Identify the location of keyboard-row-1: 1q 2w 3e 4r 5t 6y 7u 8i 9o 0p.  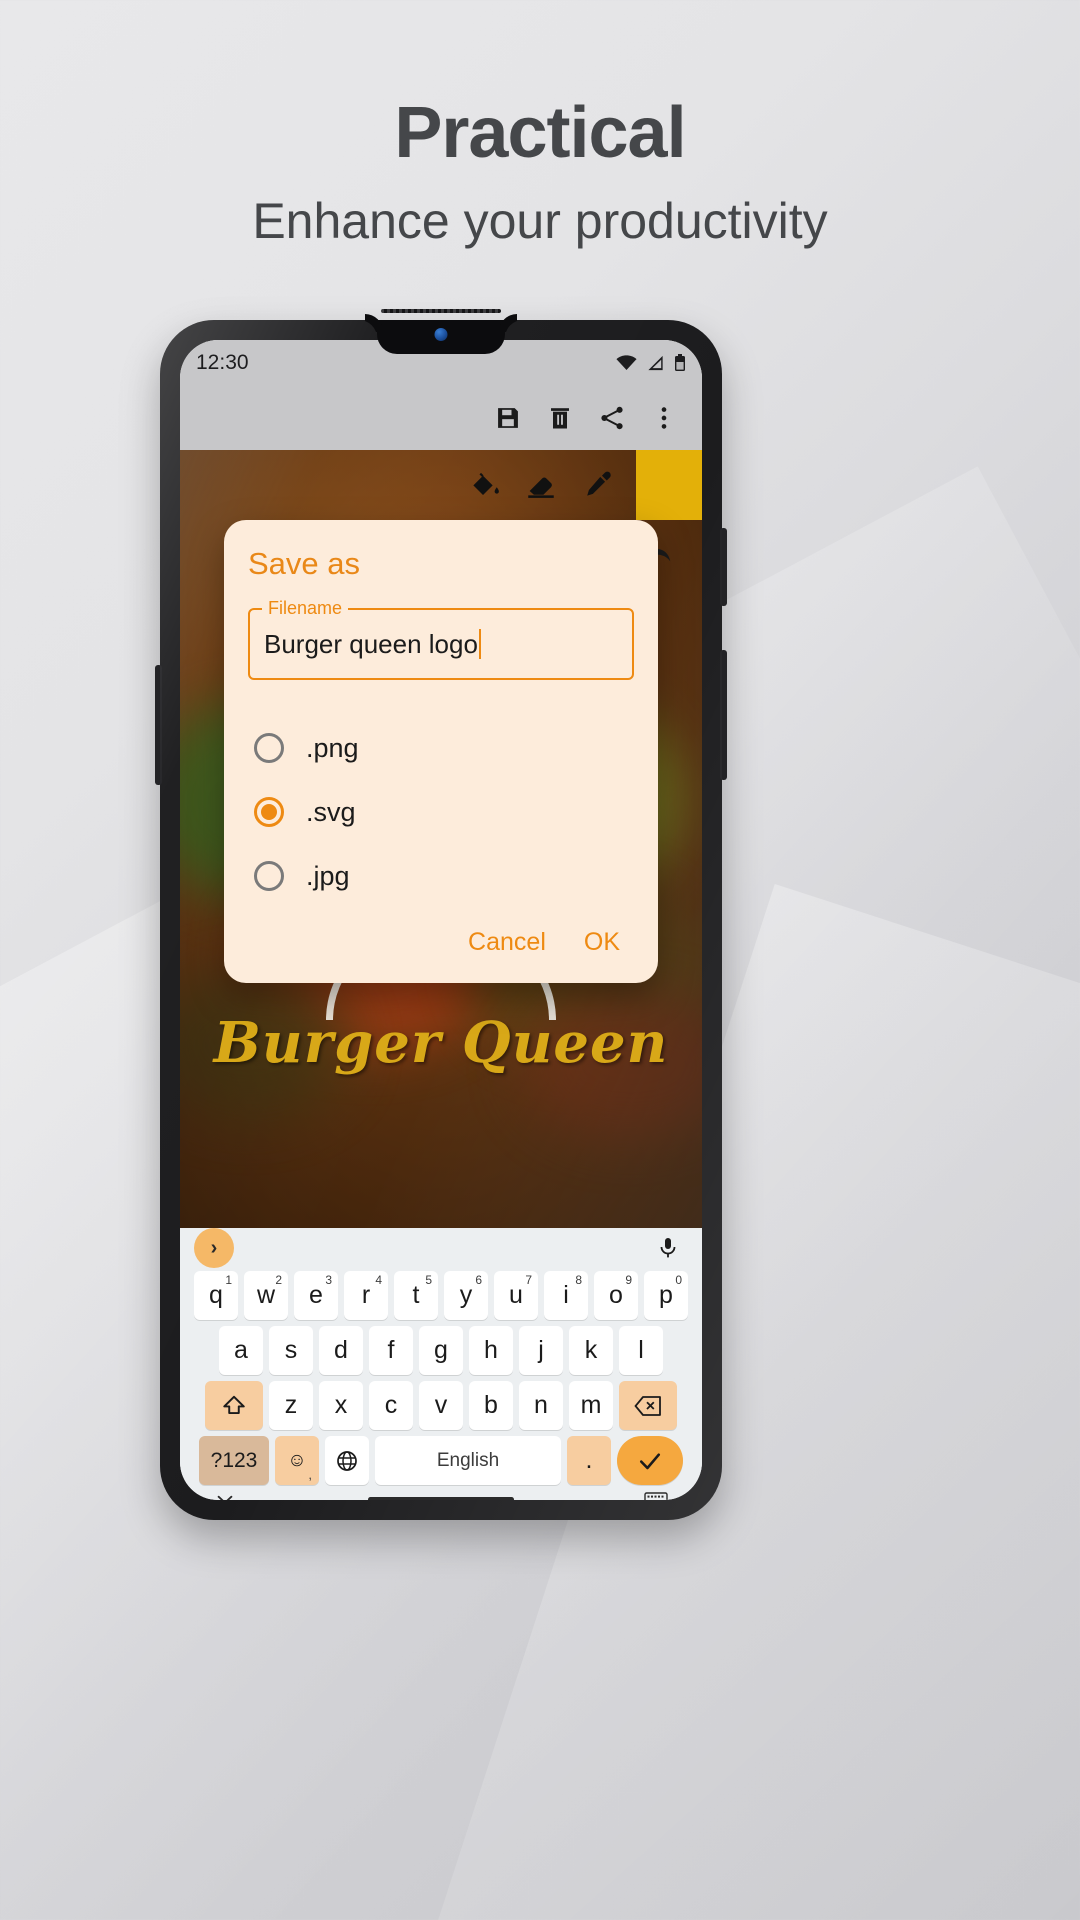
(441, 1295).